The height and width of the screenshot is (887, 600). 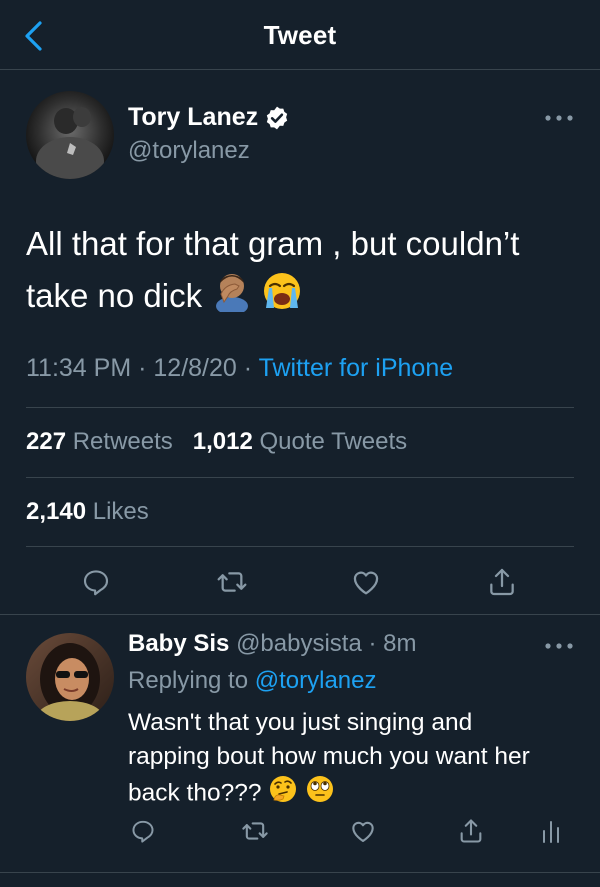 What do you see at coordinates (79, 368) in the screenshot?
I see `tweet-time: 11:34 PM` at bounding box center [79, 368].